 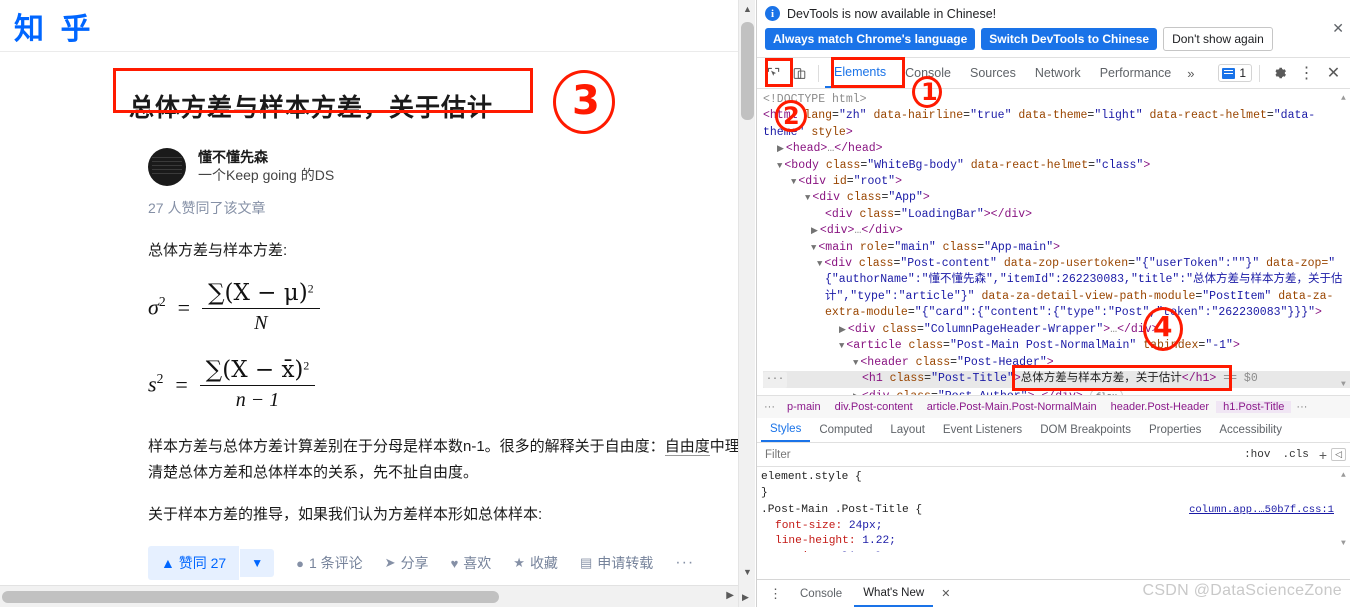 What do you see at coordinates (874, 407) in the screenshot?
I see `breadcrumb-item-post-content: div.Post-content` at bounding box center [874, 407].